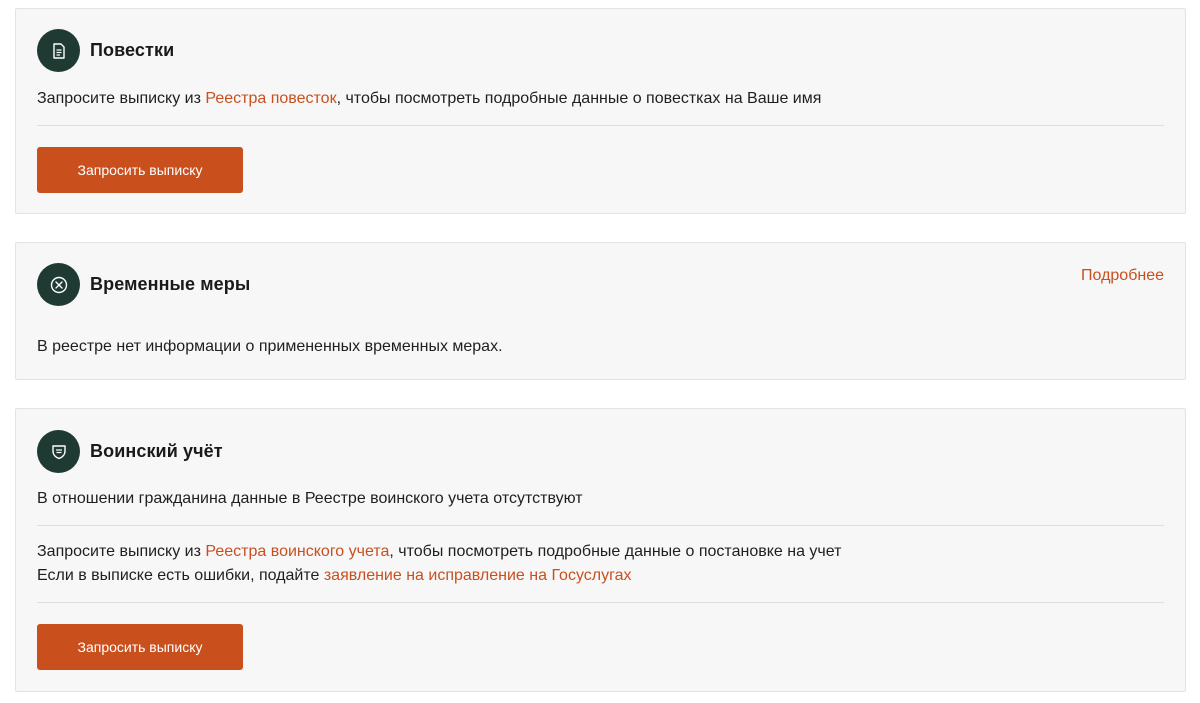  I want to click on subpoenas-request-button: Запросить выписку, so click(140, 170).